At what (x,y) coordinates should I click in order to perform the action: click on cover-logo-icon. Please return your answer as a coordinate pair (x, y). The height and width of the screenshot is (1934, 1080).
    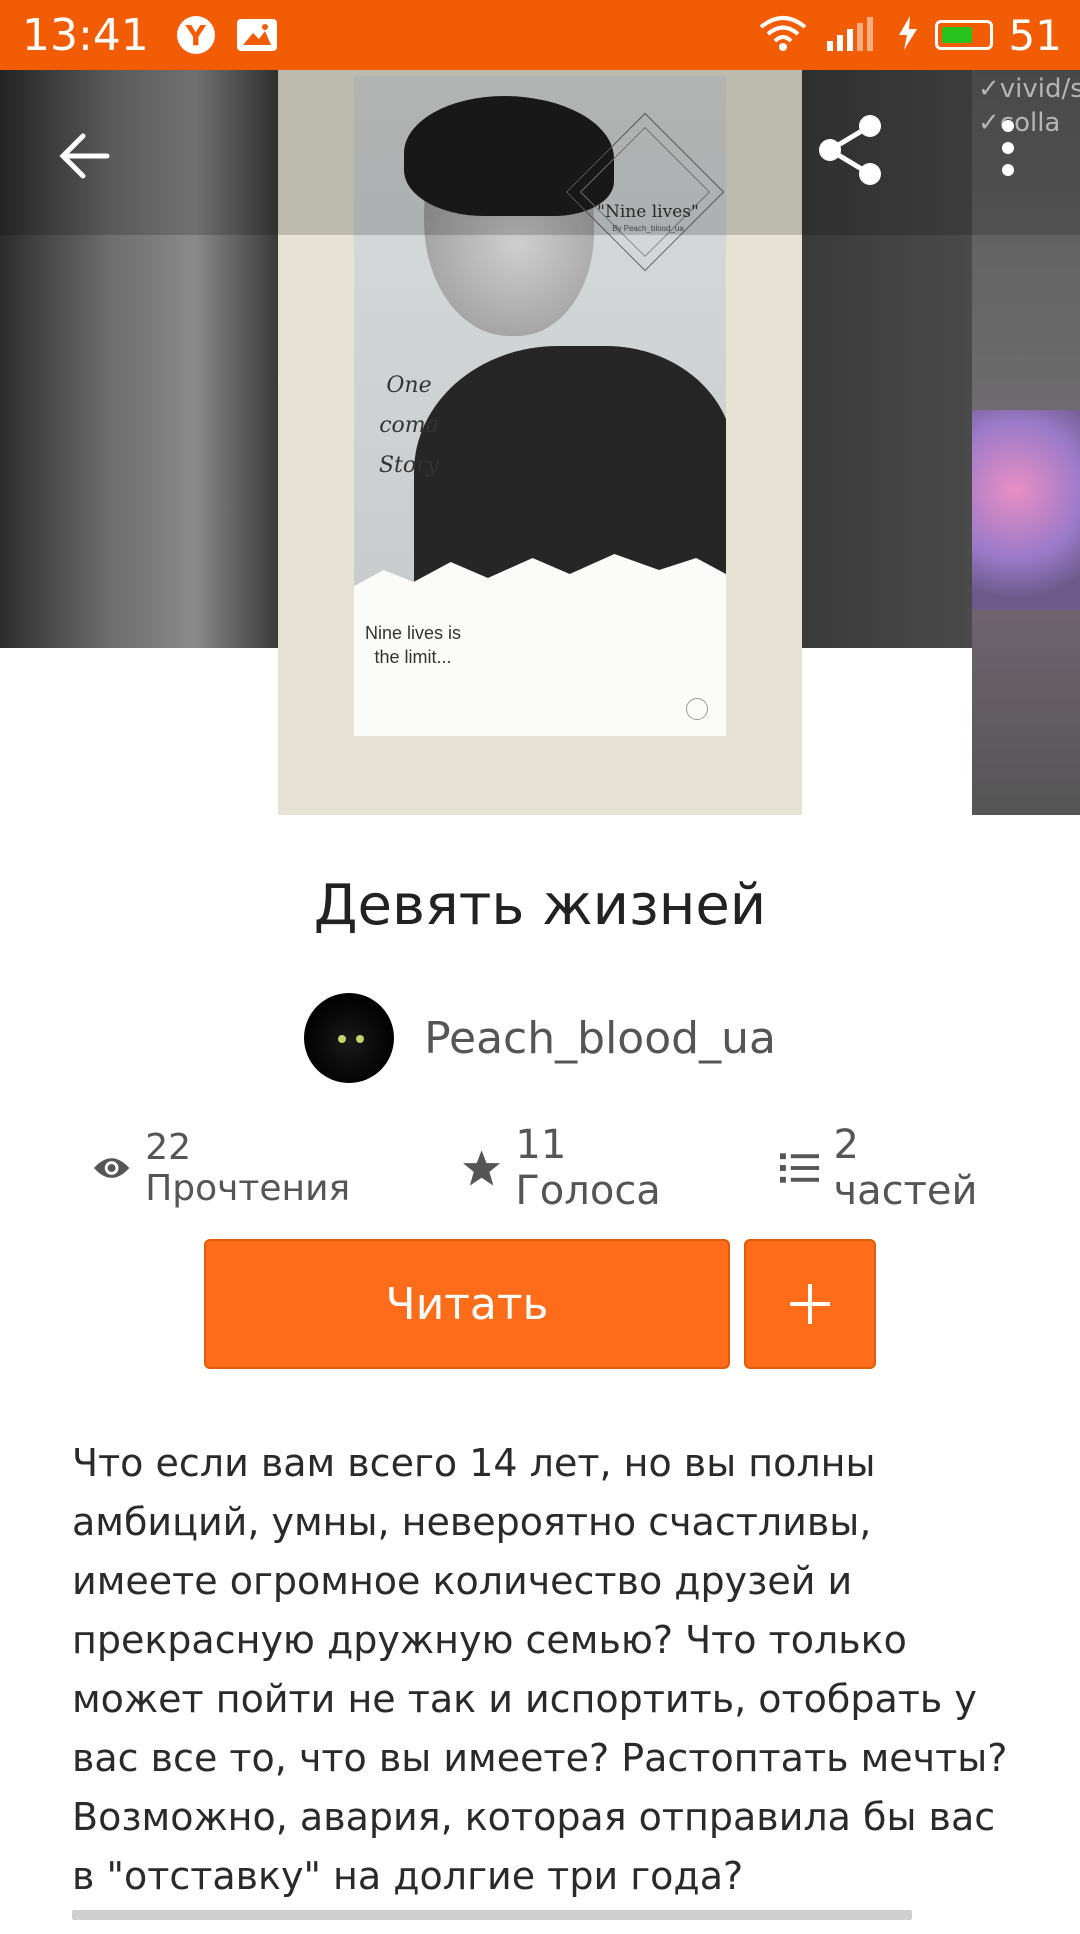
    Looking at the image, I should click on (697, 709).